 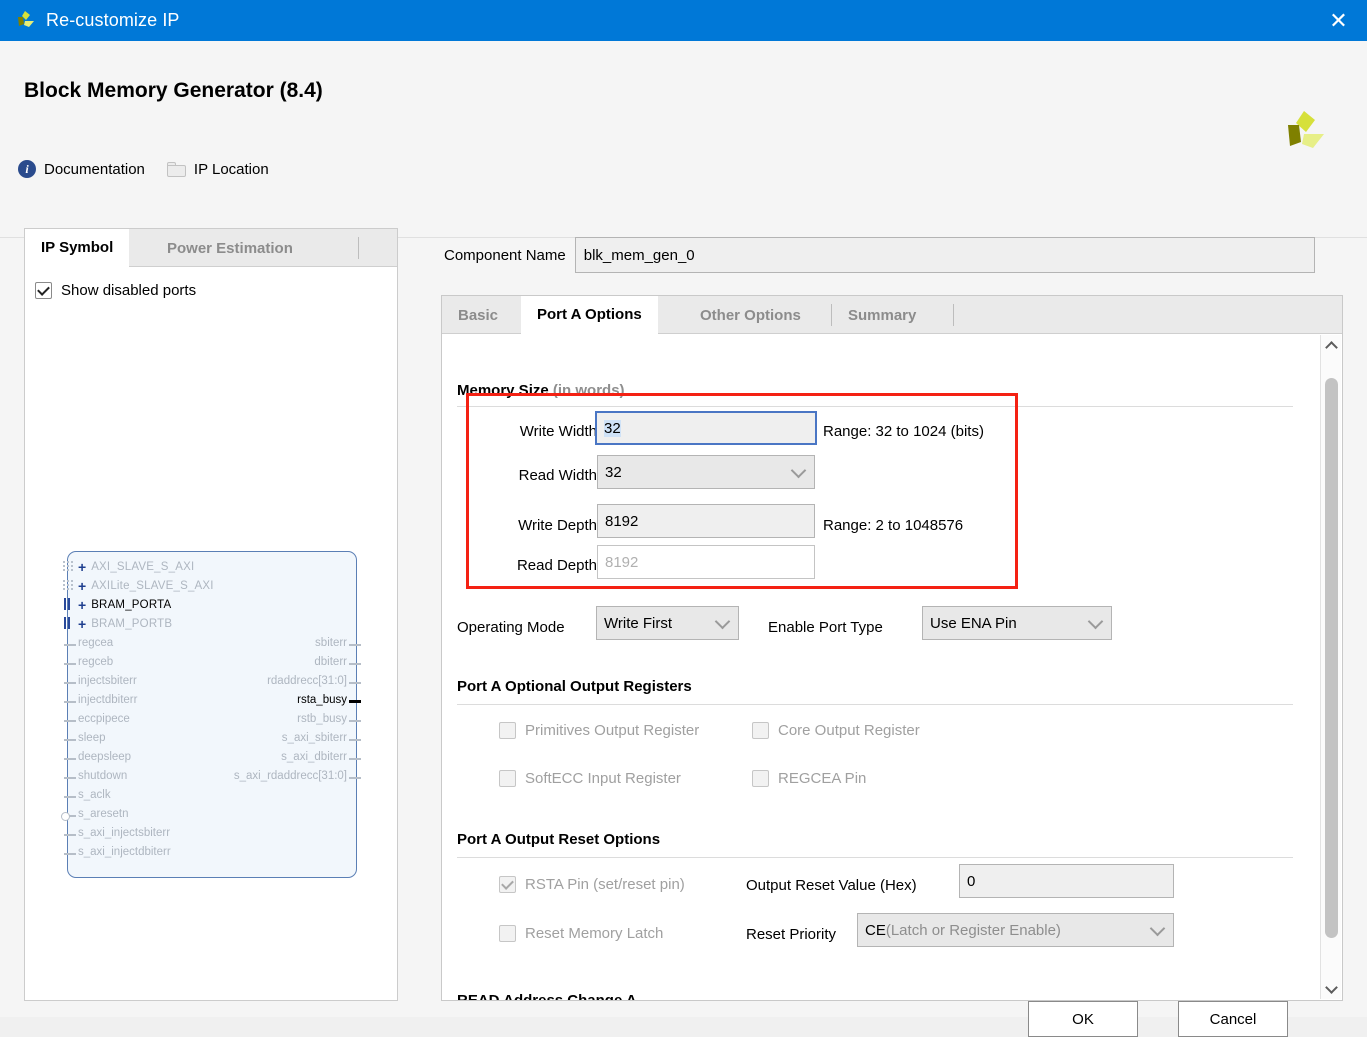 What do you see at coordinates (1017, 623) in the screenshot?
I see `enable-port-type-combobox: Use ENA Pin` at bounding box center [1017, 623].